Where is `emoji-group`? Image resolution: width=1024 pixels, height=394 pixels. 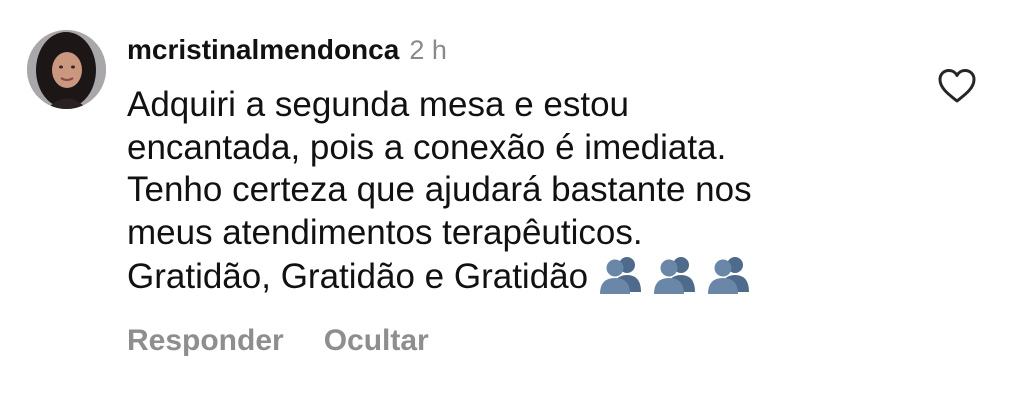
emoji-group is located at coordinates (675, 274).